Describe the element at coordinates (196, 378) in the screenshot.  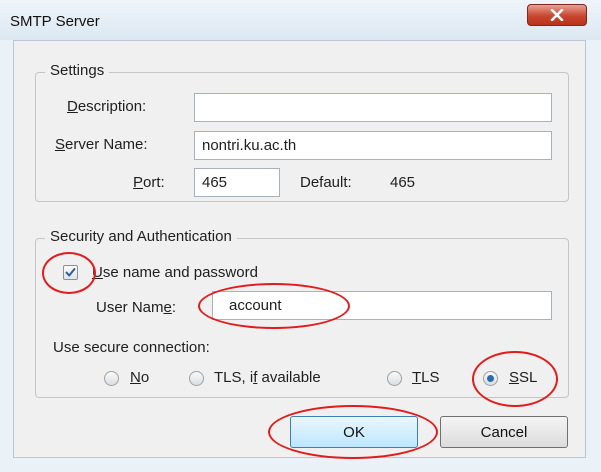
I see `radio-tls-if-available` at that location.